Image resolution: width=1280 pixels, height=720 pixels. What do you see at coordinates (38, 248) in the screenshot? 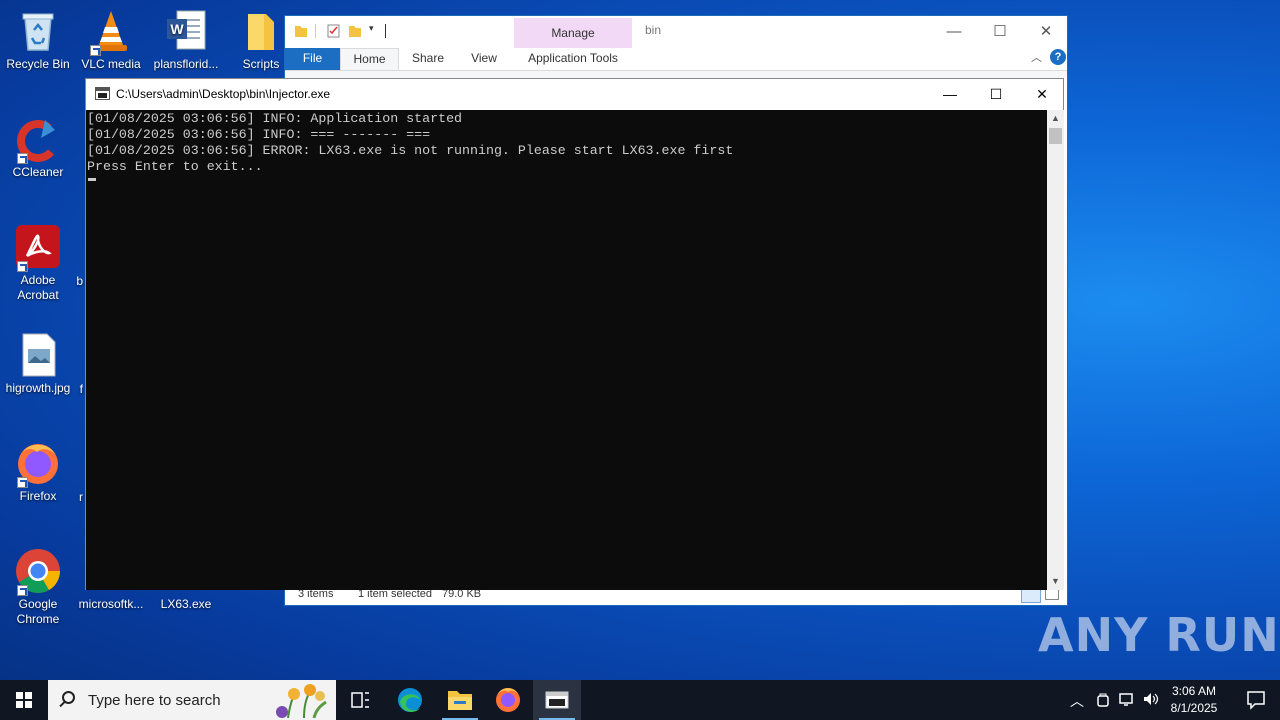
I see `acrobat-icon` at bounding box center [38, 248].